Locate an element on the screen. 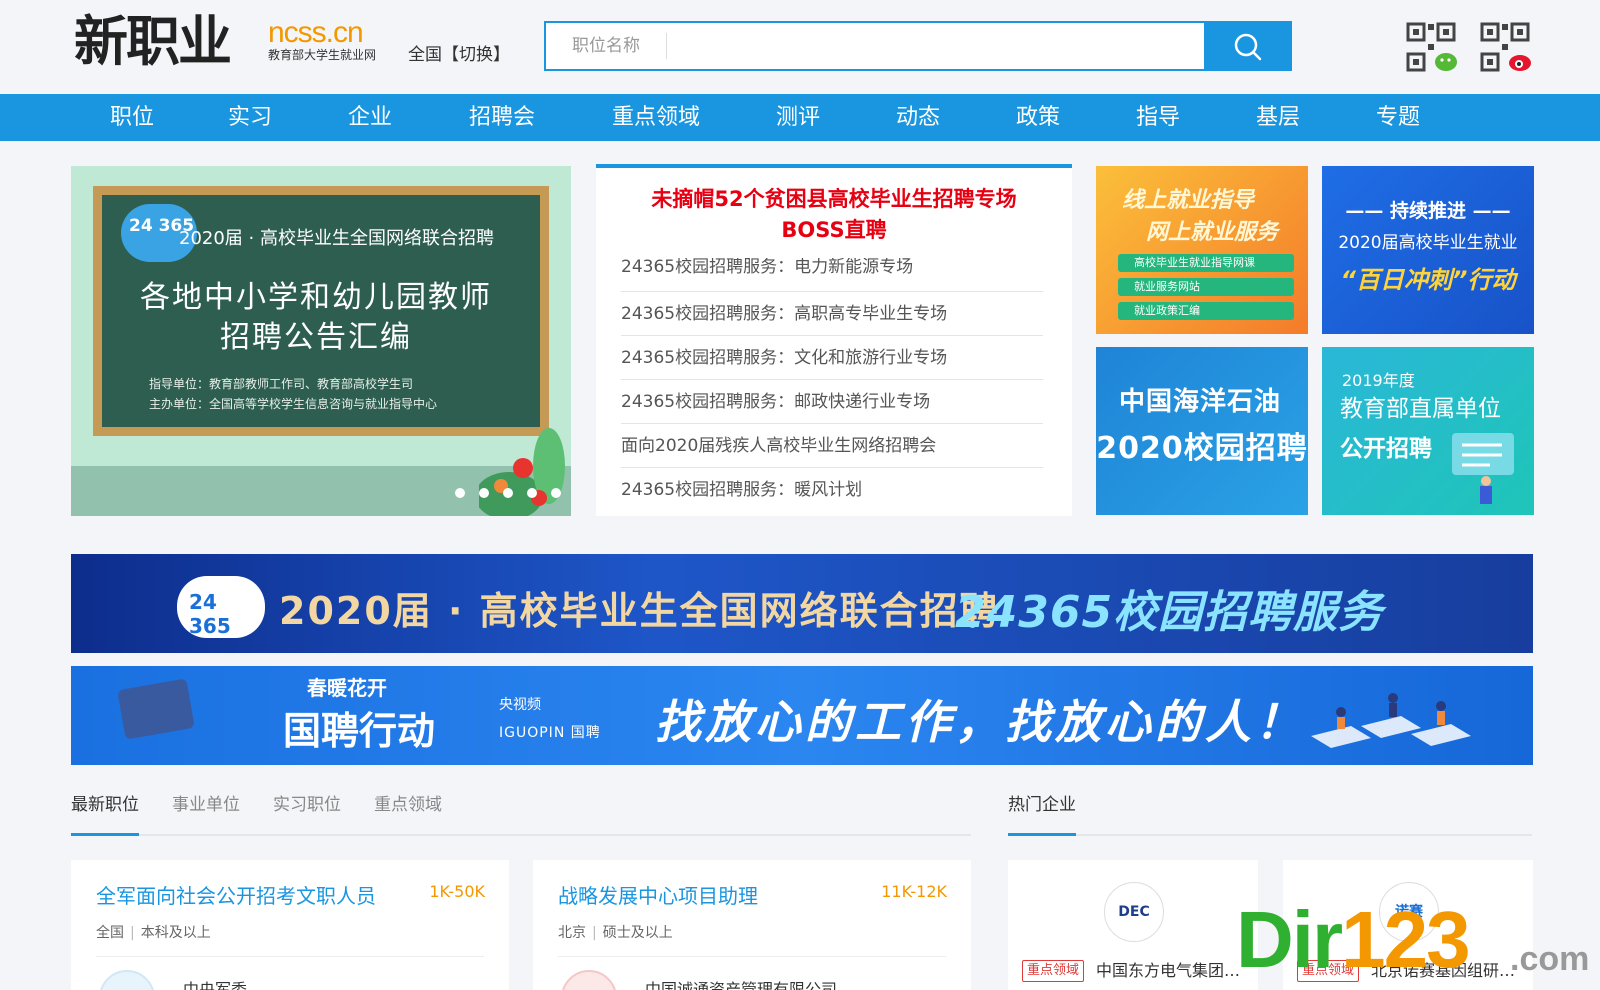  hot-companies-title: 热门企业 is located at coordinates (1042, 816).